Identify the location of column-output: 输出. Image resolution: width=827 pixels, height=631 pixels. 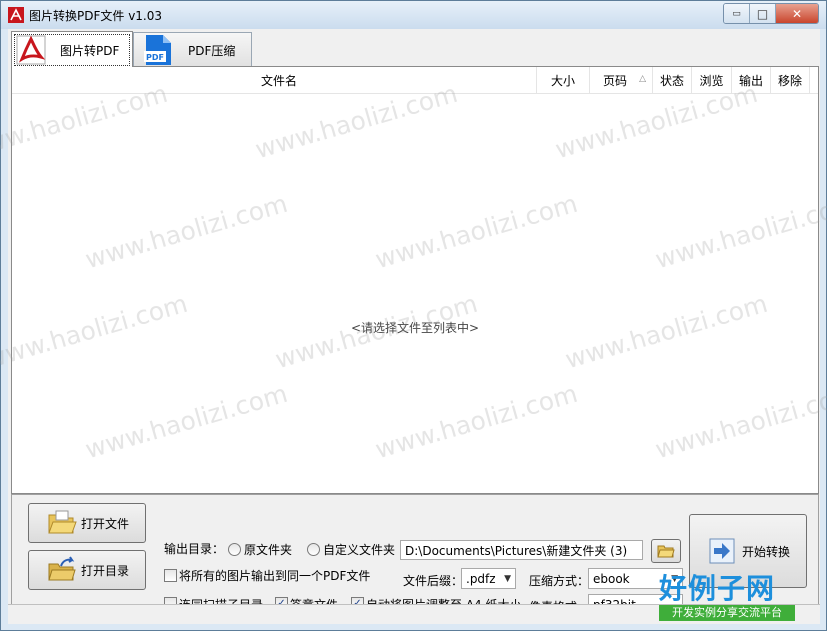
(751, 80).